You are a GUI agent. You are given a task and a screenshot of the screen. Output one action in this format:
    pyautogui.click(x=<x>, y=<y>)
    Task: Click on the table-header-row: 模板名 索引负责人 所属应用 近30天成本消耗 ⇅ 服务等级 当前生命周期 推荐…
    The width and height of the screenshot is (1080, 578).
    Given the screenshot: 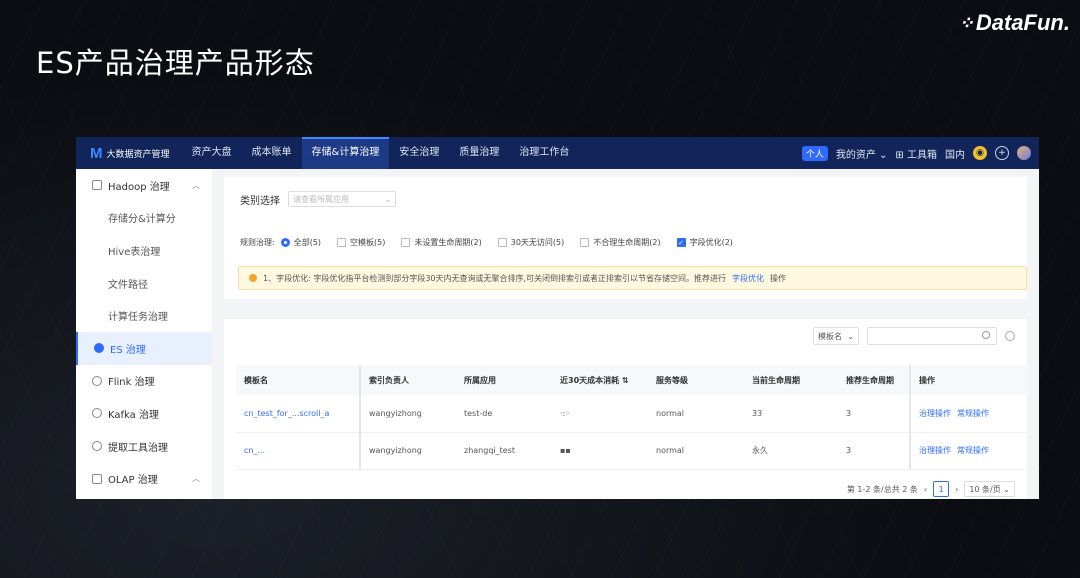 What is the action you would take?
    pyautogui.click(x=631, y=380)
    